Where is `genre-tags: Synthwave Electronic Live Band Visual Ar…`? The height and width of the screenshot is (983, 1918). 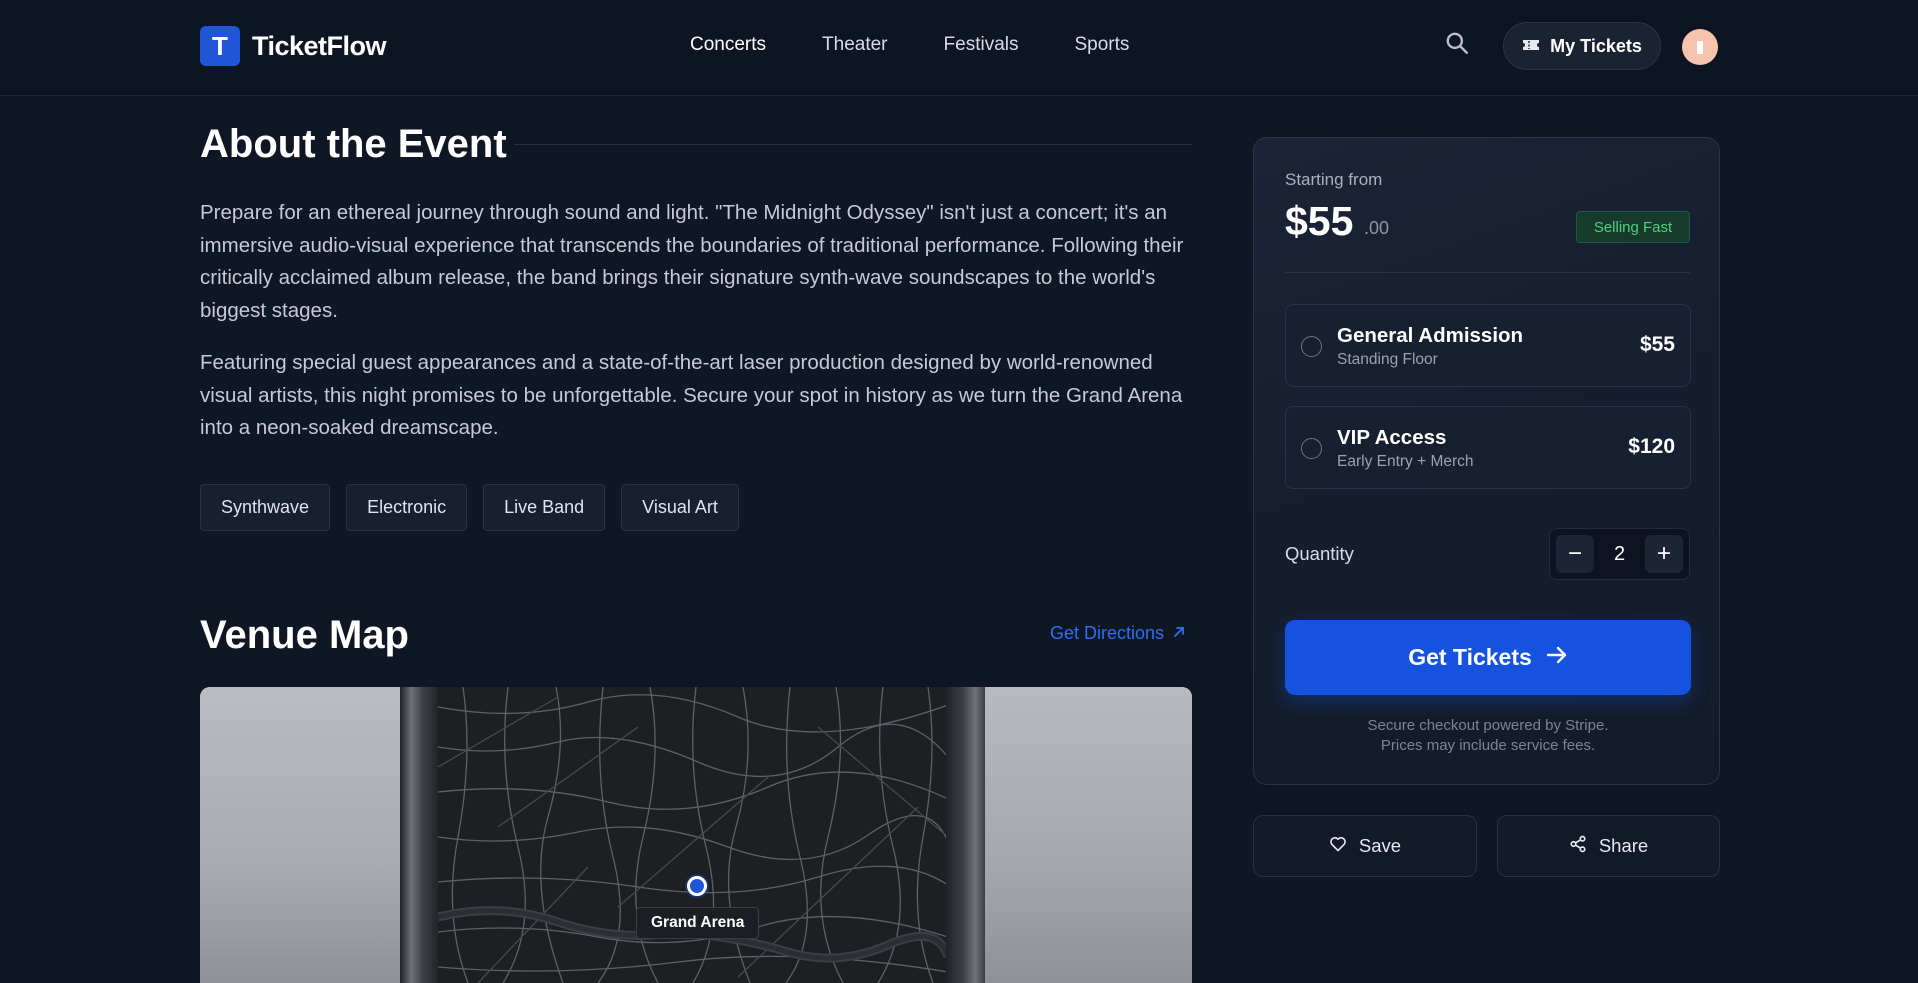
genre-tags: Synthwave Electronic Live Band Visual Ar… is located at coordinates (469, 507).